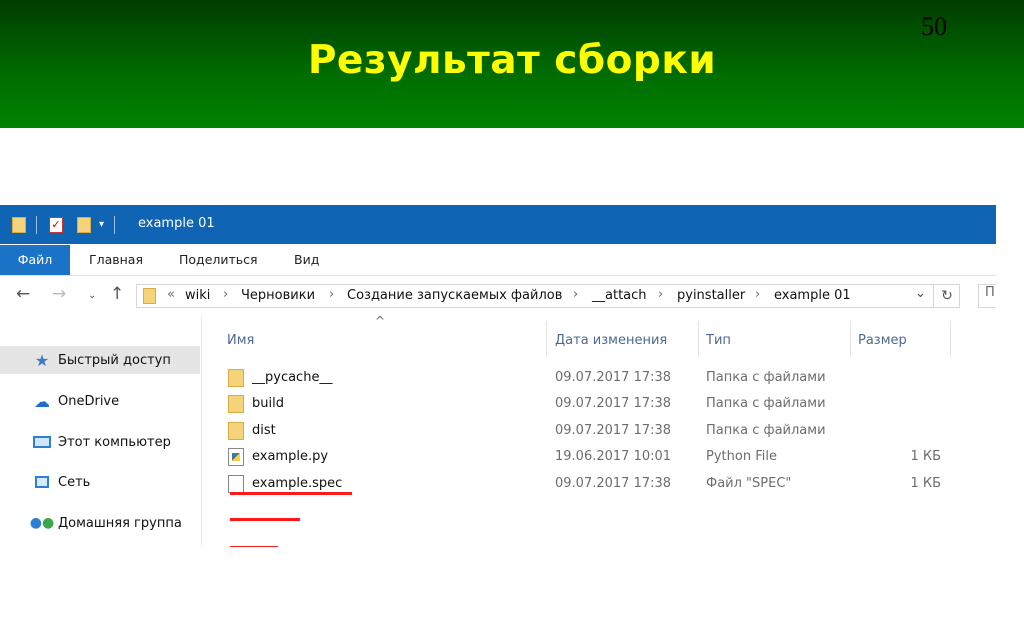 The height and width of the screenshot is (640, 1024). What do you see at coordinates (987, 296) in the screenshot?
I see `search-input: П` at bounding box center [987, 296].